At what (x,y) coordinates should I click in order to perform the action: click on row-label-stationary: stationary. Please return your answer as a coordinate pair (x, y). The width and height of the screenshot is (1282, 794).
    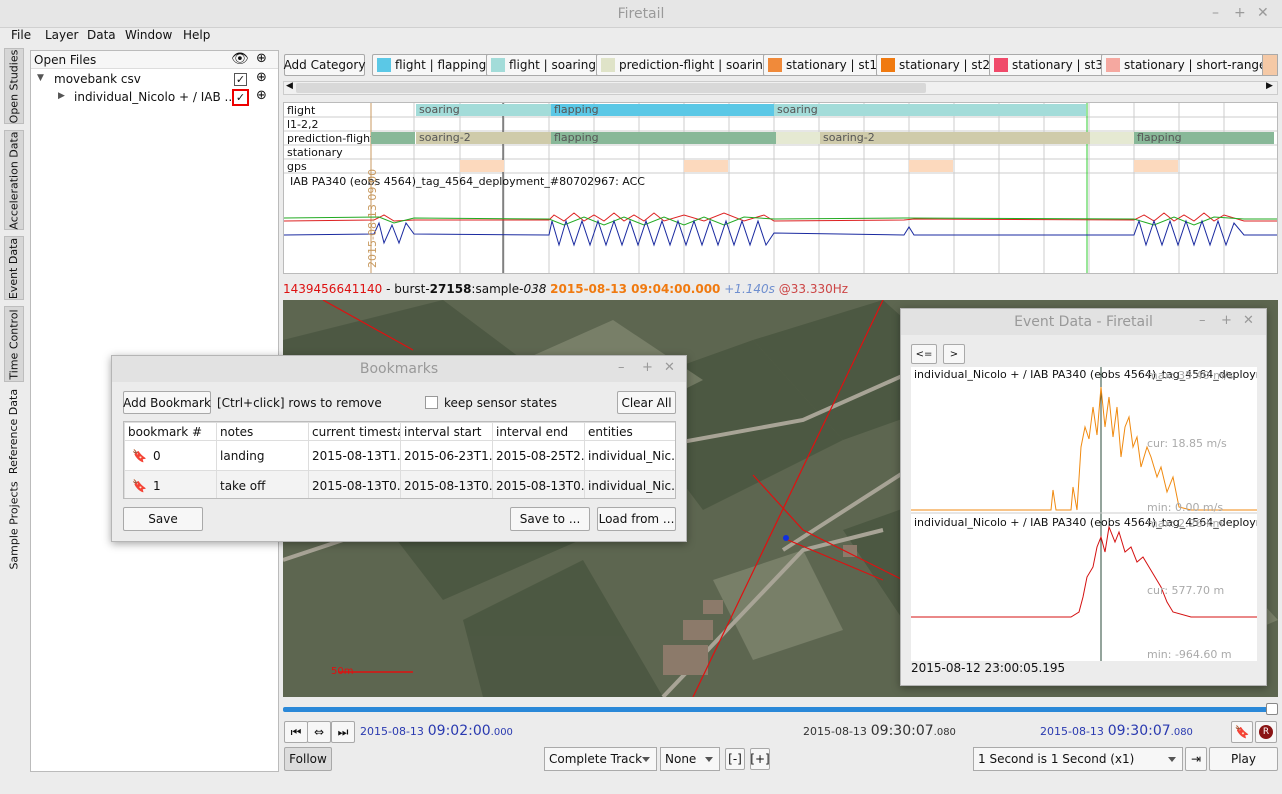
    Looking at the image, I should click on (315, 152).